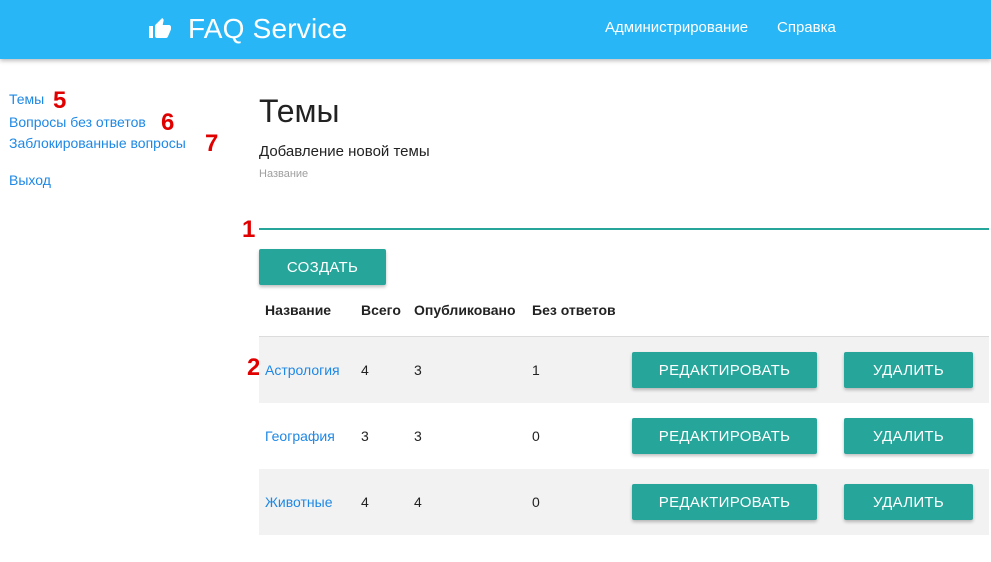 This screenshot has height=562, width=991. Describe the element at coordinates (30, 180) in the screenshot. I see `sidebar-item-logout: Выход` at that location.